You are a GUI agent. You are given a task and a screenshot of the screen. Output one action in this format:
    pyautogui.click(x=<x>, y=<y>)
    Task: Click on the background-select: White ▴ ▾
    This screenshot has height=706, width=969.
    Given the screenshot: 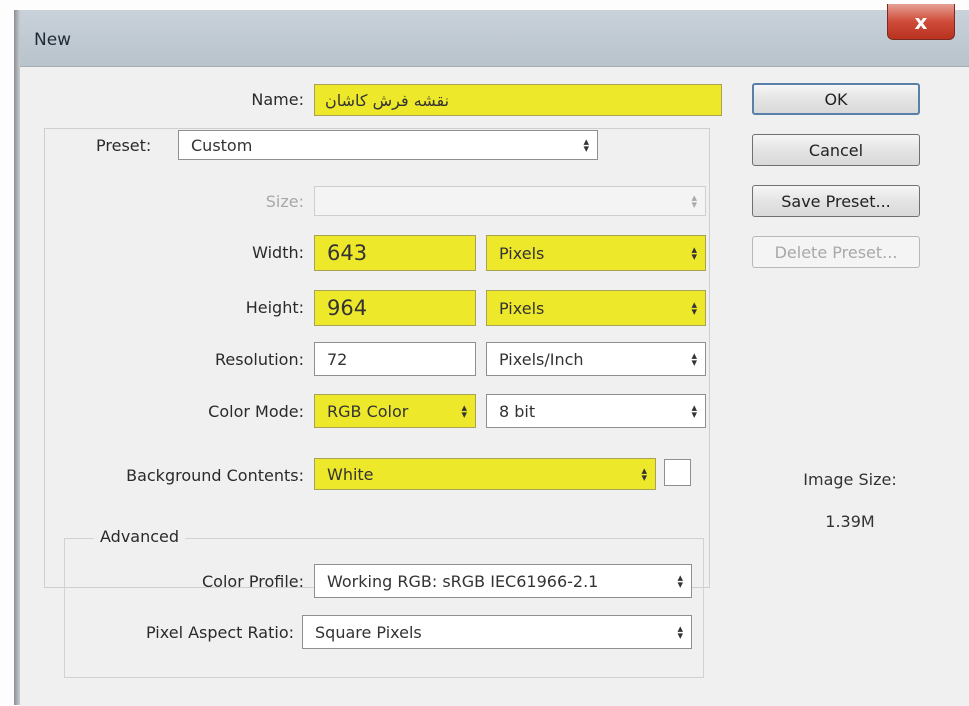 What is the action you would take?
    pyautogui.click(x=485, y=474)
    